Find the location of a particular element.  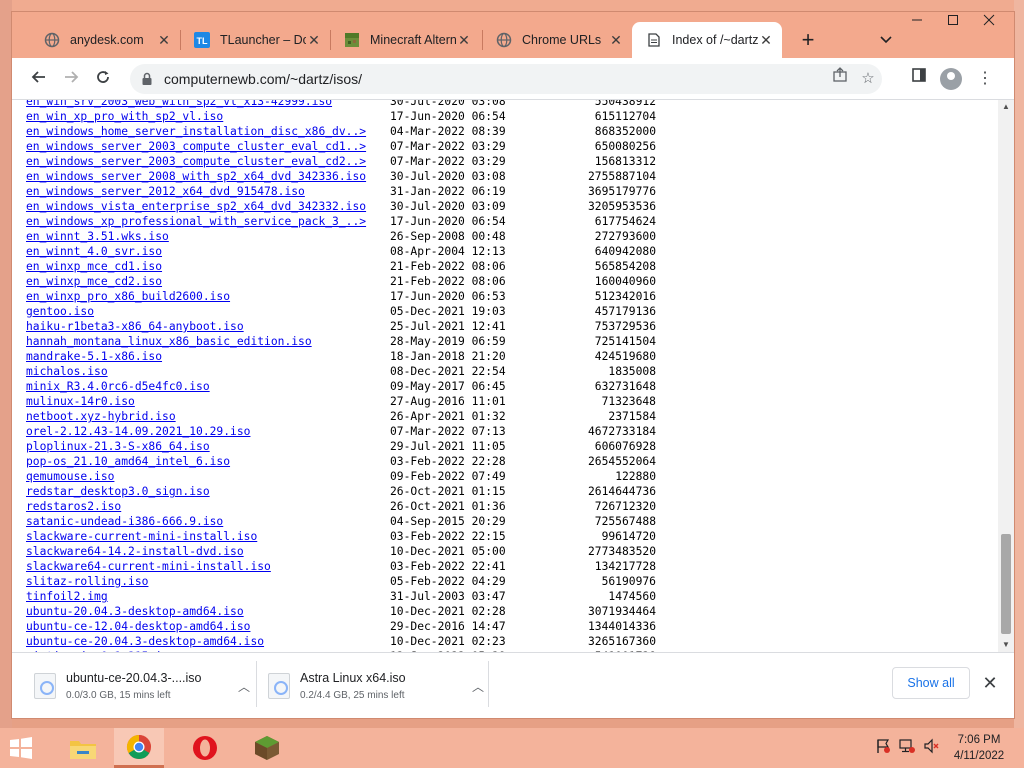

table-row: redstaros2.iso 26-Oct-2021 01:36 726712320 is located at coordinates (341, 506).